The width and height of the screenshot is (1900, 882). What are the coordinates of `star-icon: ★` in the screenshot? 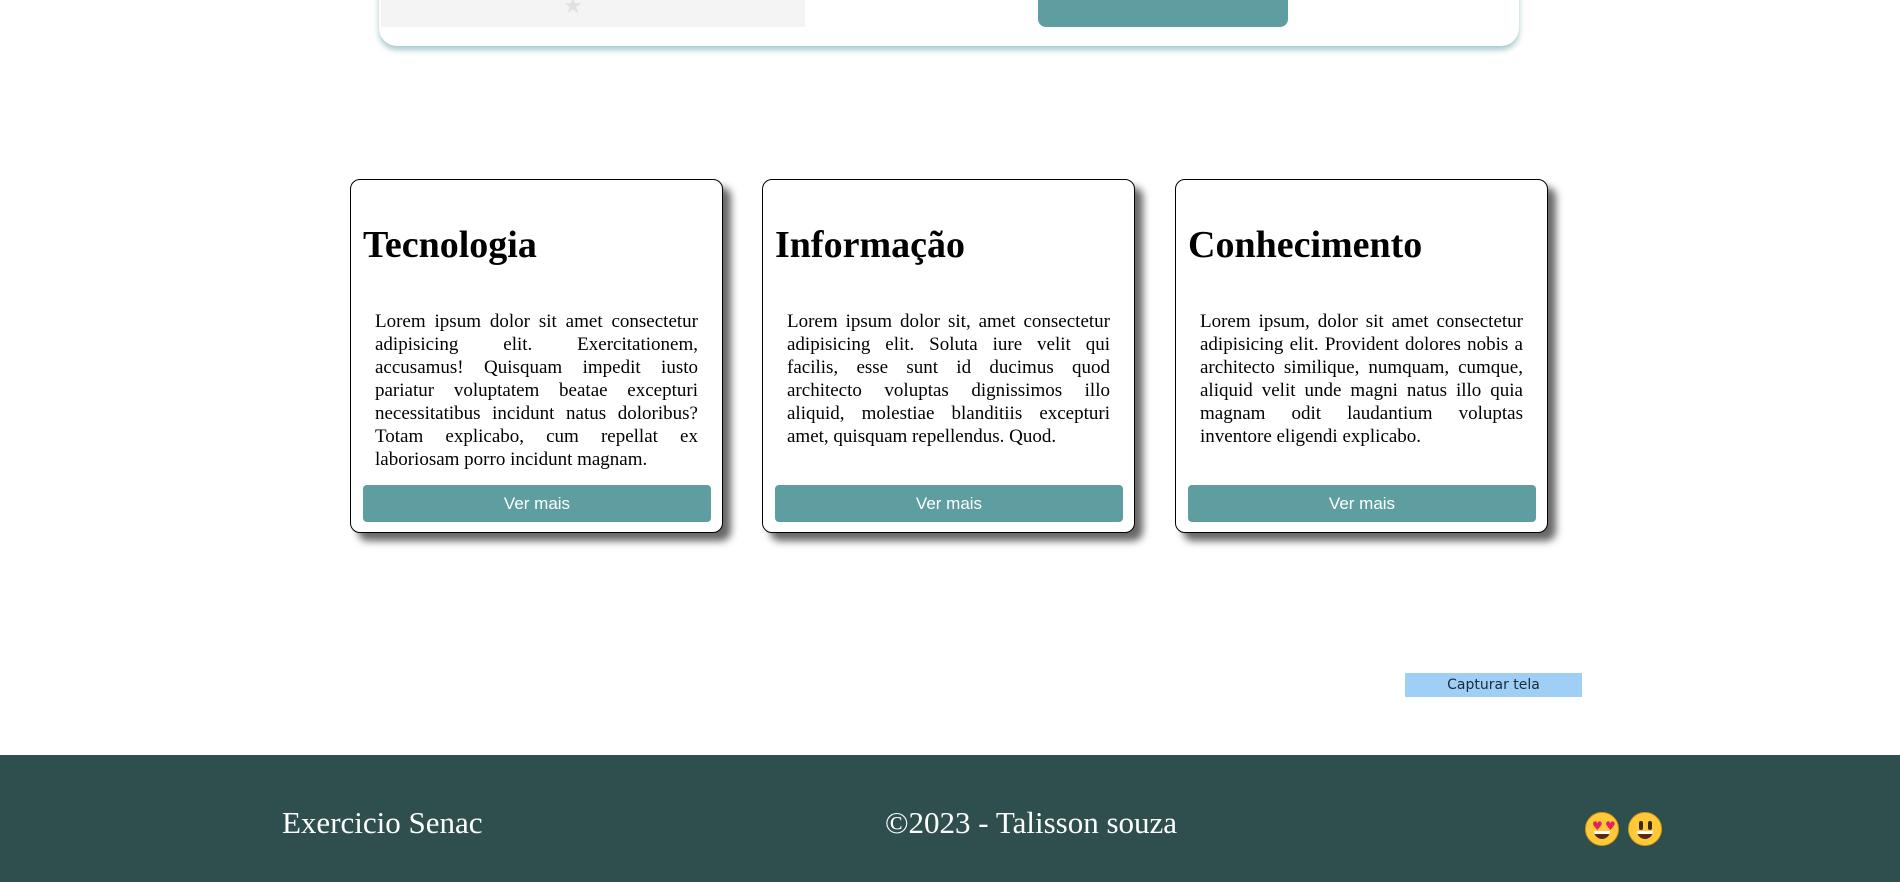 It's located at (573, 9).